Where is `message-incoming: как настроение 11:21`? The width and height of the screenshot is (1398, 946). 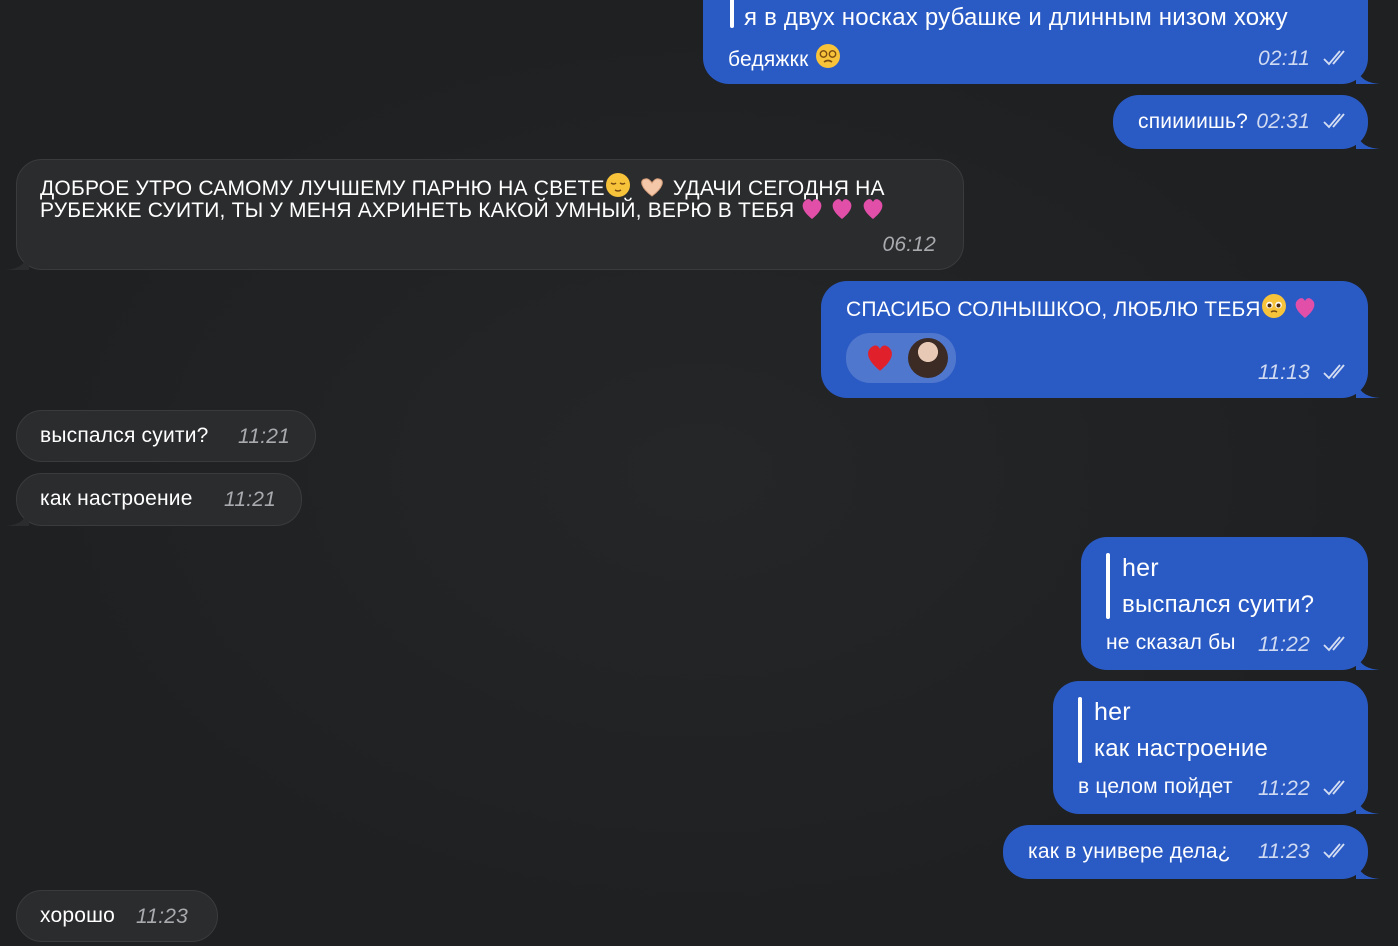
message-incoming: как настроение 11:21 is located at coordinates (159, 499).